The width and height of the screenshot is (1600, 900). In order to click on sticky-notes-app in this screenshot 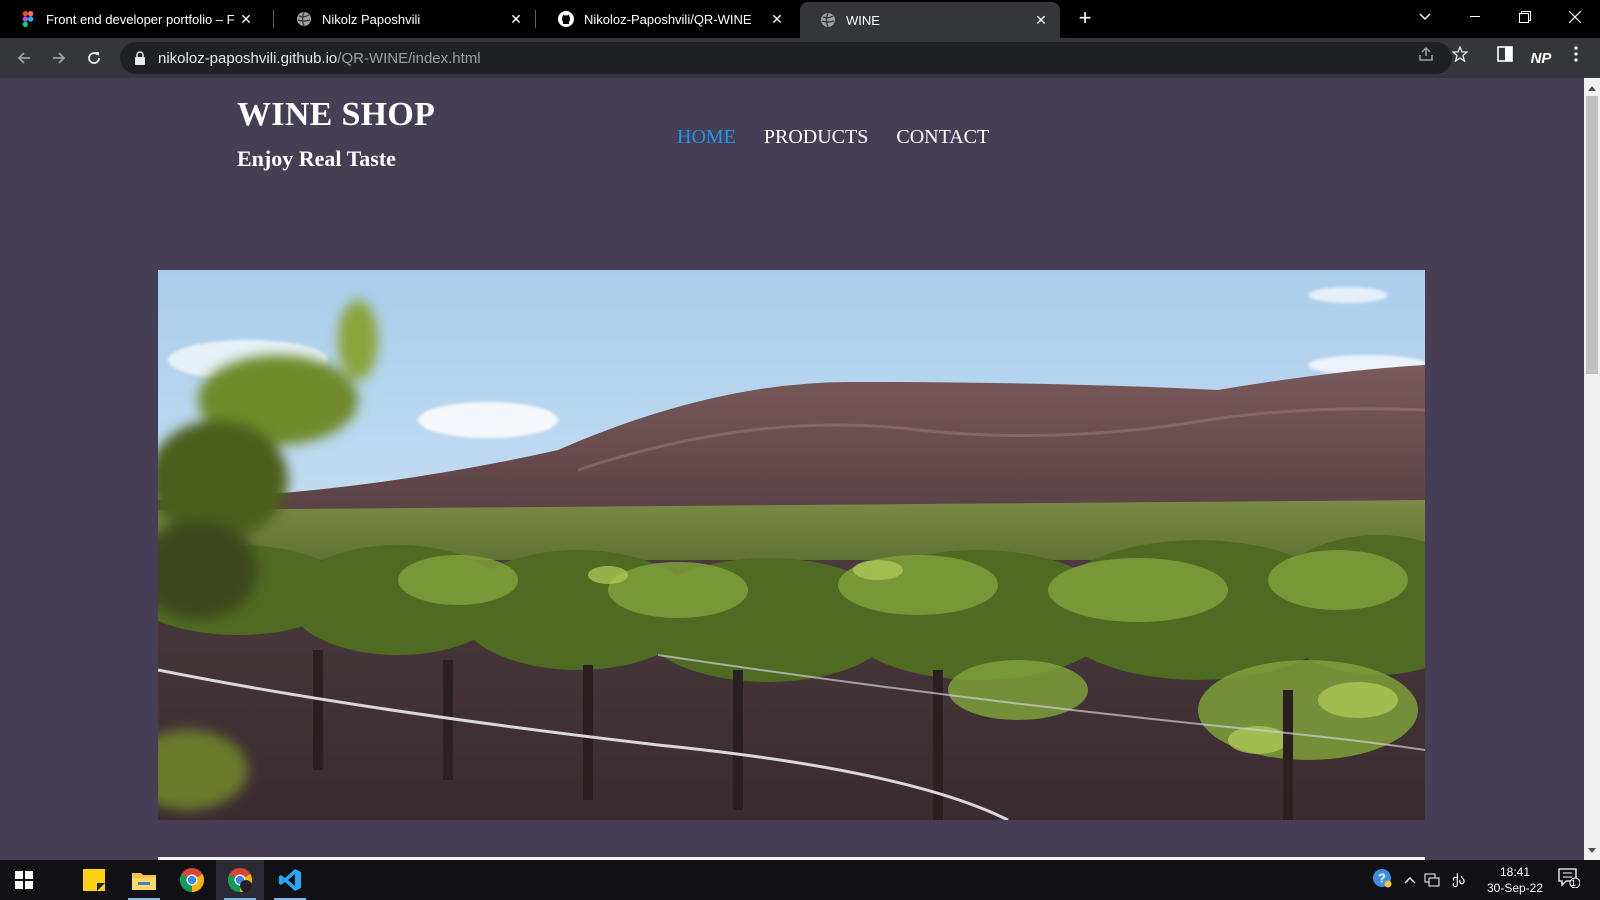, I will do `click(94, 880)`.